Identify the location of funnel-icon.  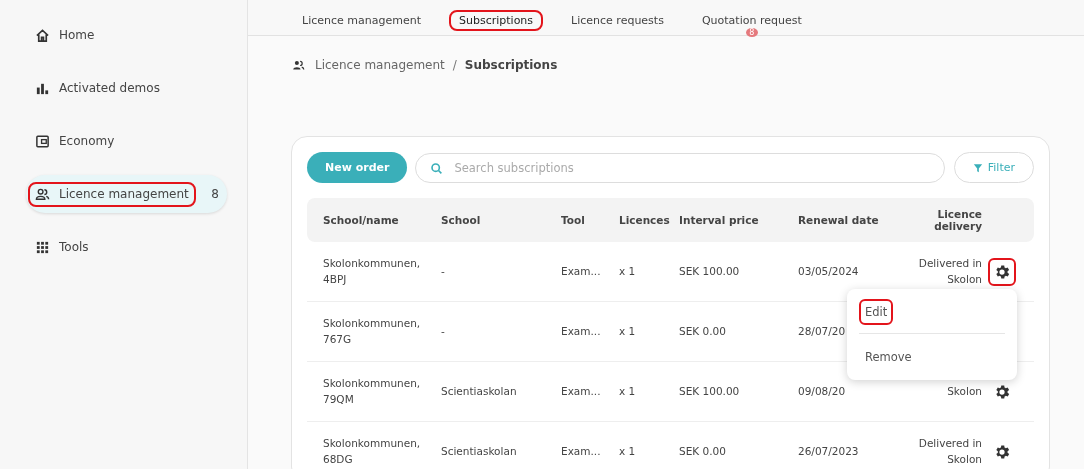
(977, 167).